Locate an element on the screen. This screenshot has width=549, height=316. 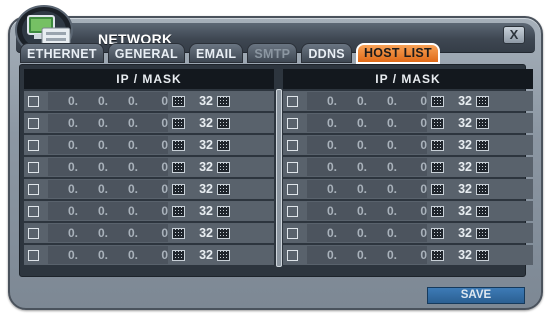
tab-ethernet: ETHERNET is located at coordinates (62, 53).